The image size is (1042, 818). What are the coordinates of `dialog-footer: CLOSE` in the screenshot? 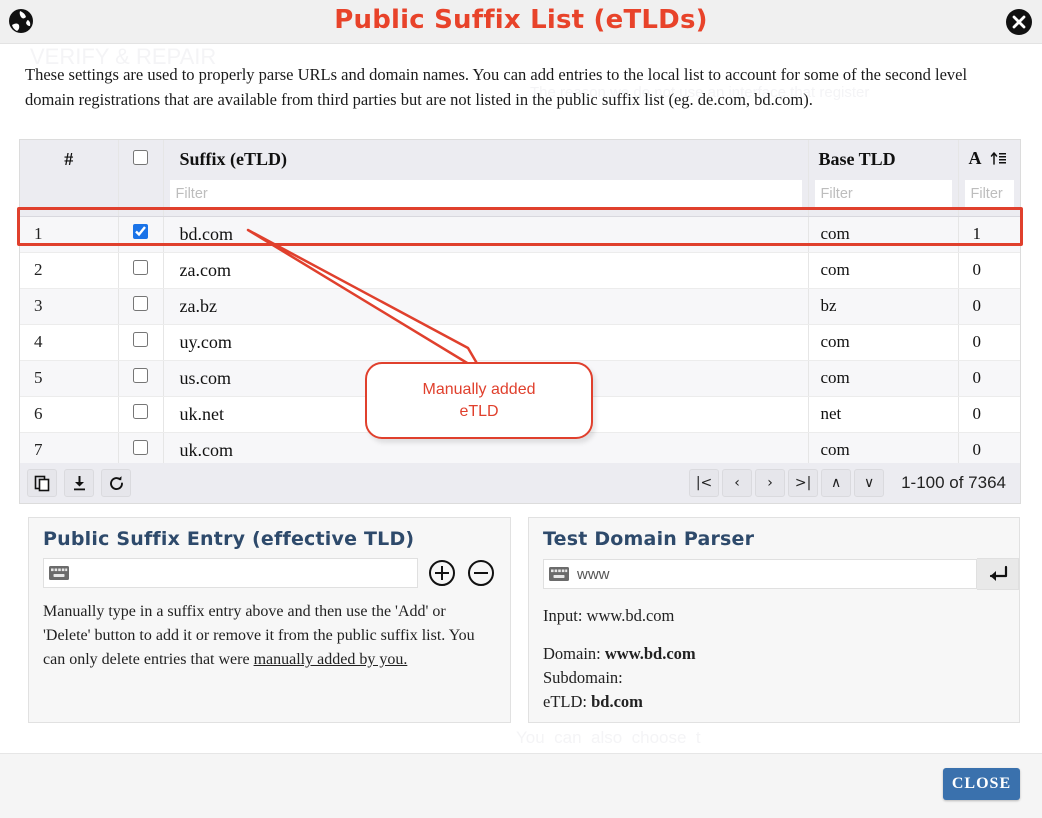 It's located at (521, 785).